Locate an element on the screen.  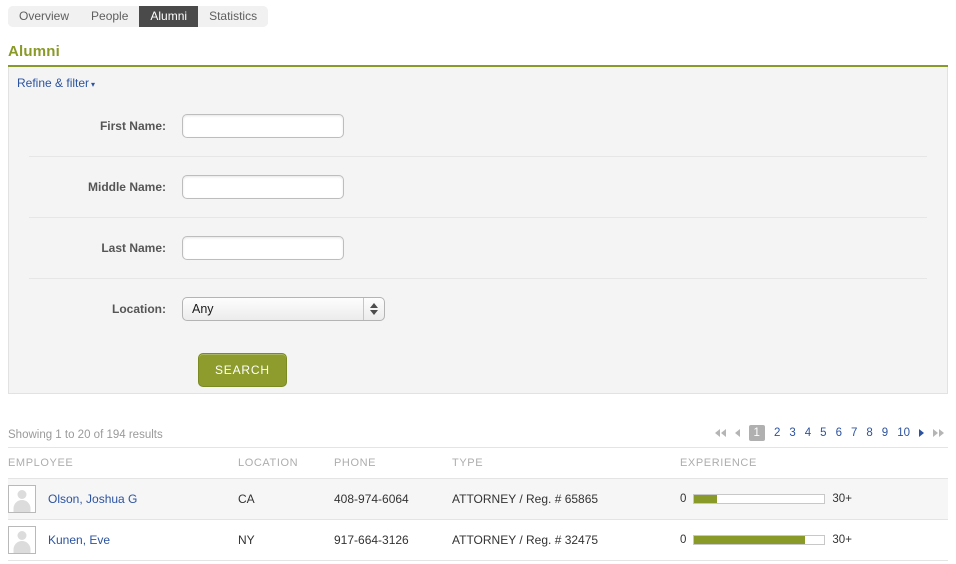
select-stepper-icon is located at coordinates (373, 309).